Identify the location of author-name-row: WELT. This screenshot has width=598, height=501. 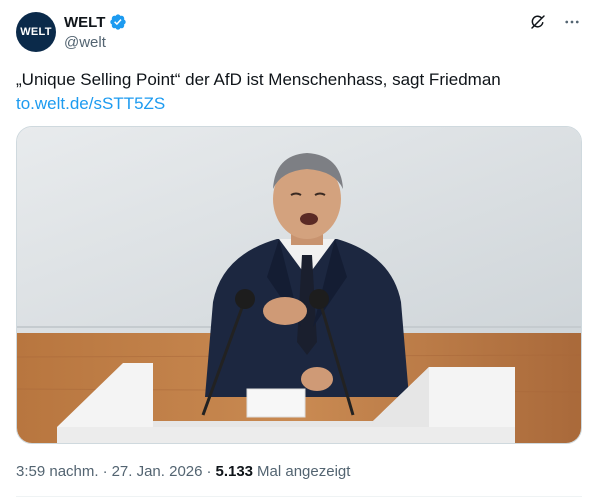
(95, 22).